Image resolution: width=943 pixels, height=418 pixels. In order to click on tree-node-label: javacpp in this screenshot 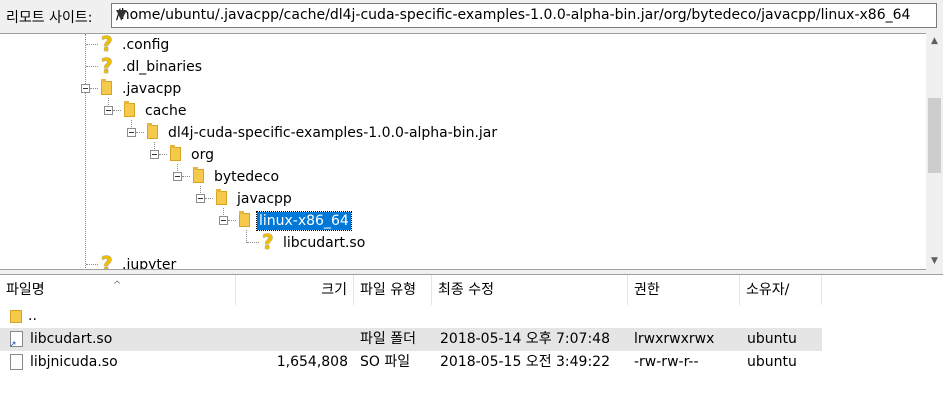, I will do `click(264, 199)`.